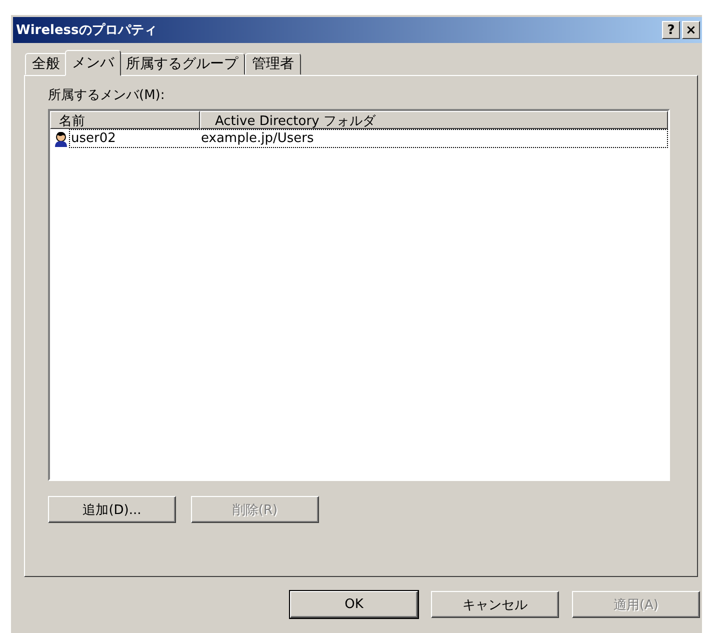 The height and width of the screenshot is (633, 703). What do you see at coordinates (354, 604) in the screenshot?
I see `ok-button: OK` at bounding box center [354, 604].